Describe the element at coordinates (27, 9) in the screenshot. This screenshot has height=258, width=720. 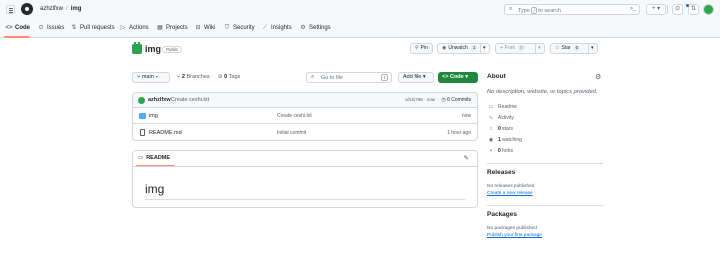
I see `github-logo-icon` at that location.